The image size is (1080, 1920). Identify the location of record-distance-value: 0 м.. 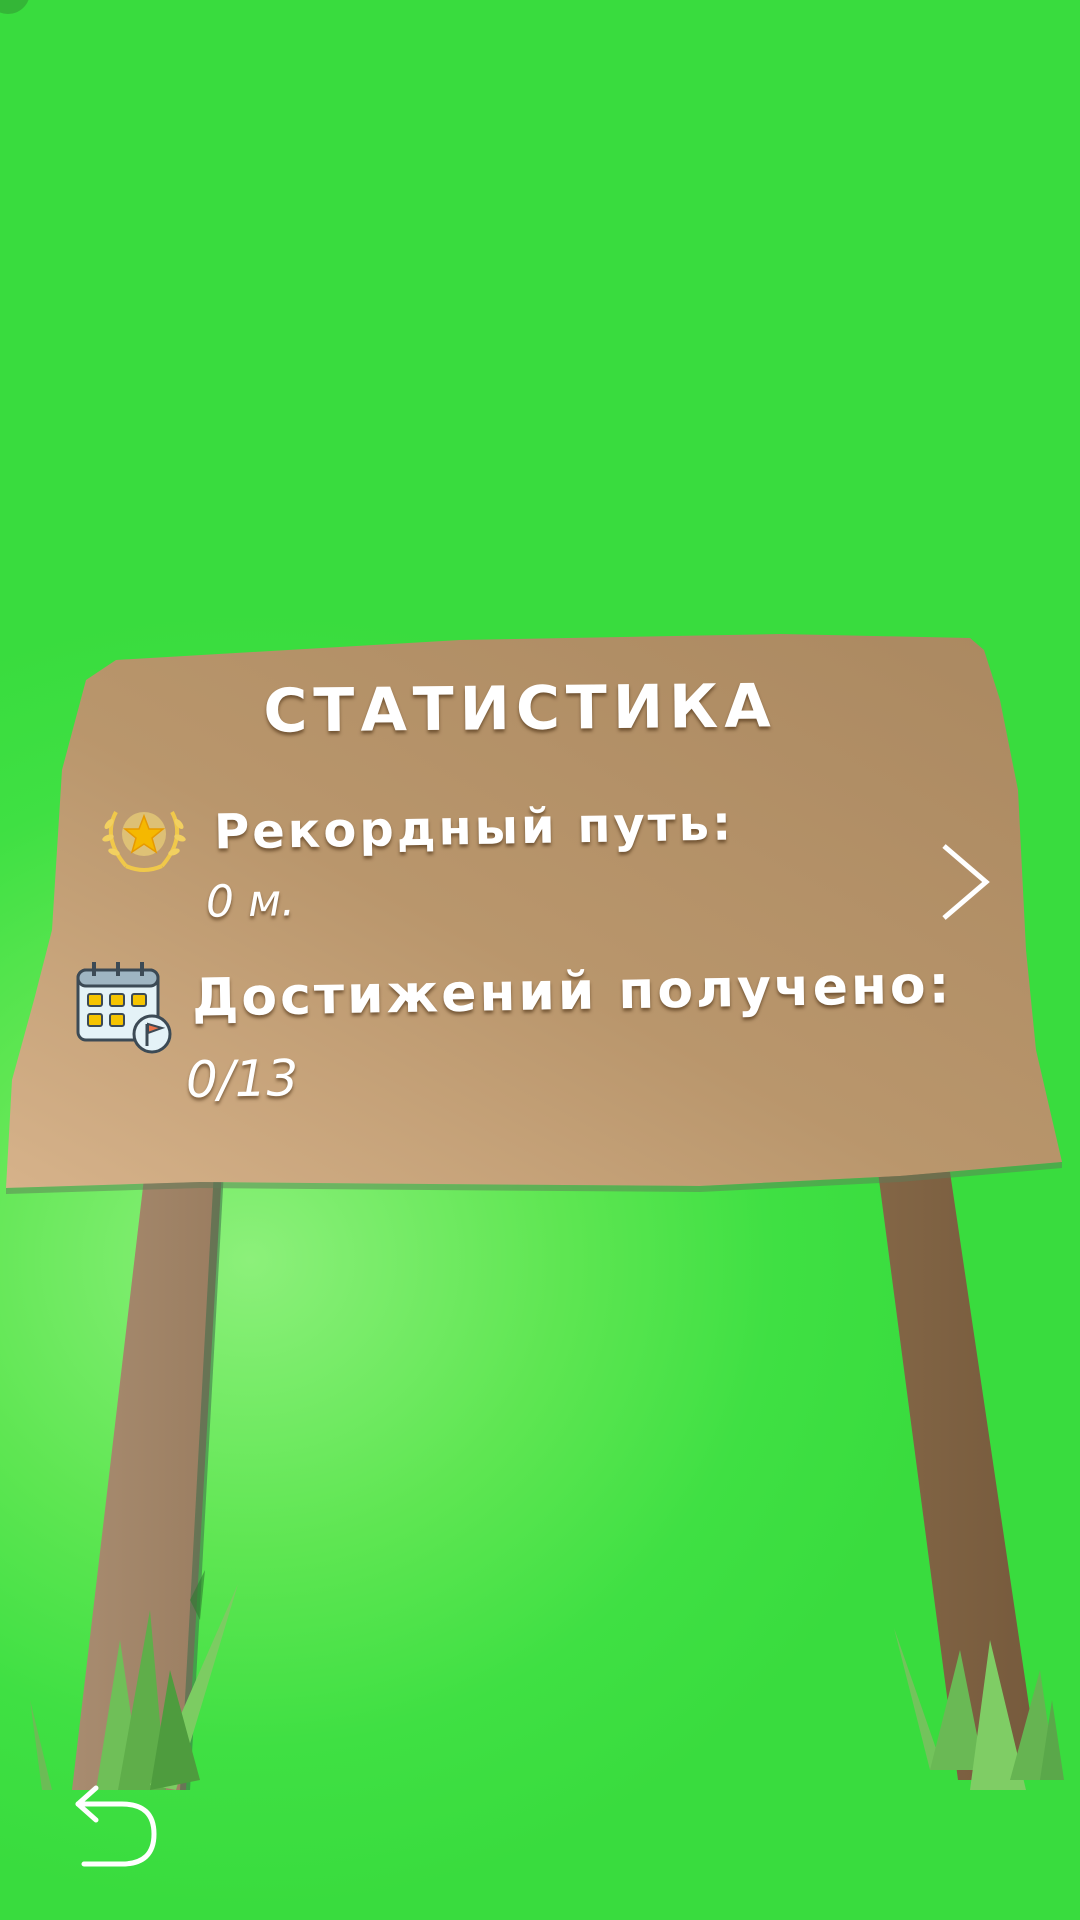
(250, 901).